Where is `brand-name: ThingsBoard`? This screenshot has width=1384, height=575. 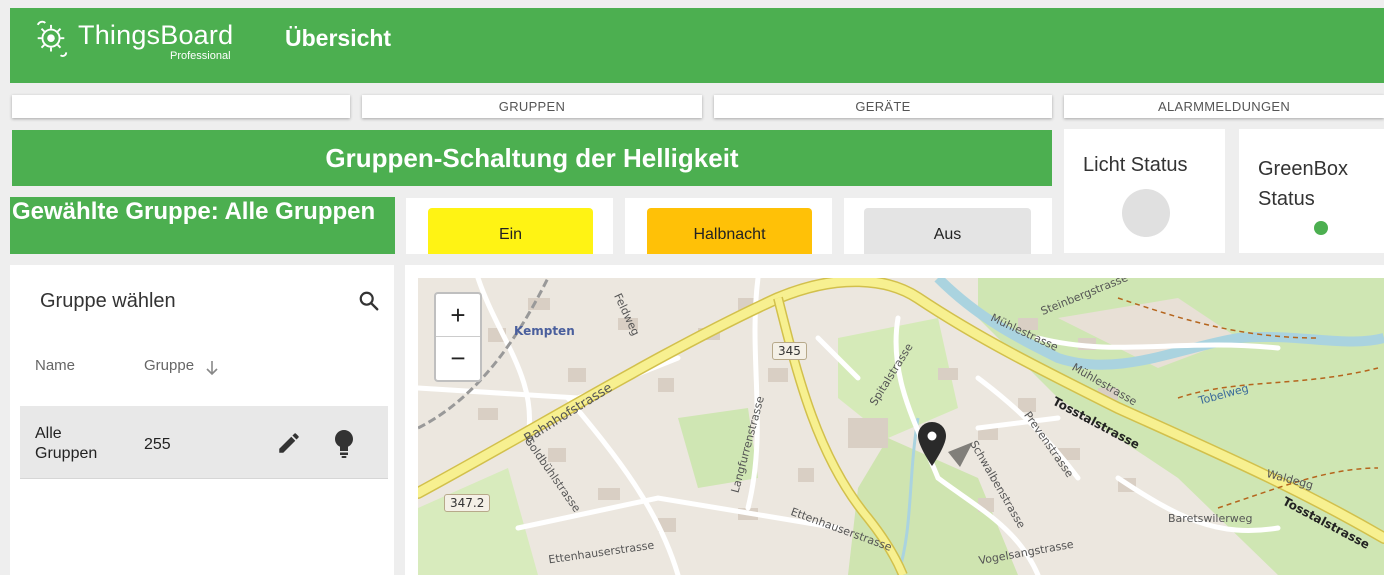 brand-name: ThingsBoard is located at coordinates (156, 35).